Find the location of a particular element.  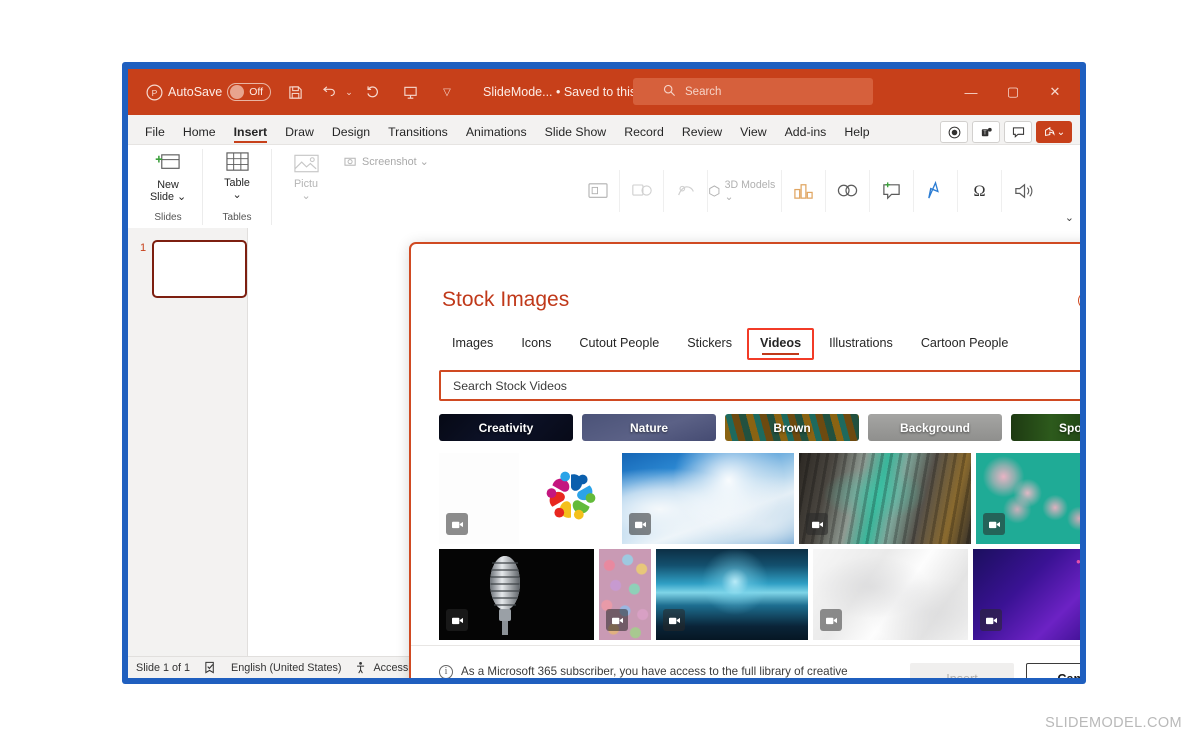

link-icon is located at coordinates (848, 190).